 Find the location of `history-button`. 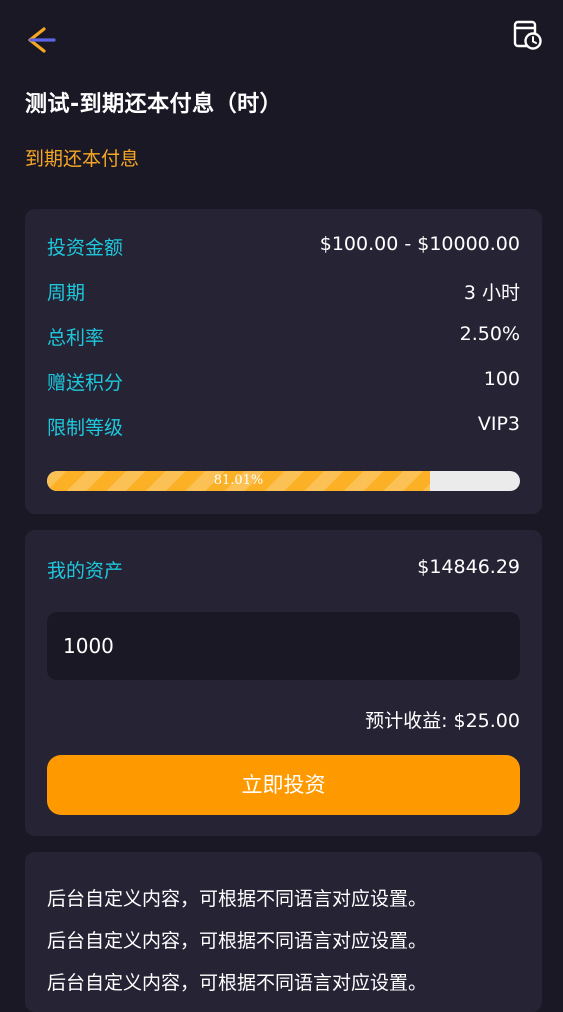

history-button is located at coordinates (528, 36).